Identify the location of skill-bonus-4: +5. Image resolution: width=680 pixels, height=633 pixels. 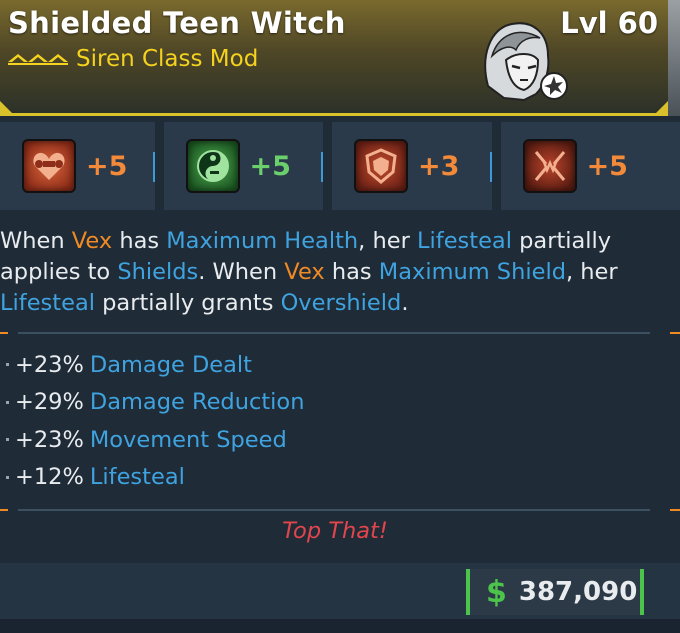
(590, 166).